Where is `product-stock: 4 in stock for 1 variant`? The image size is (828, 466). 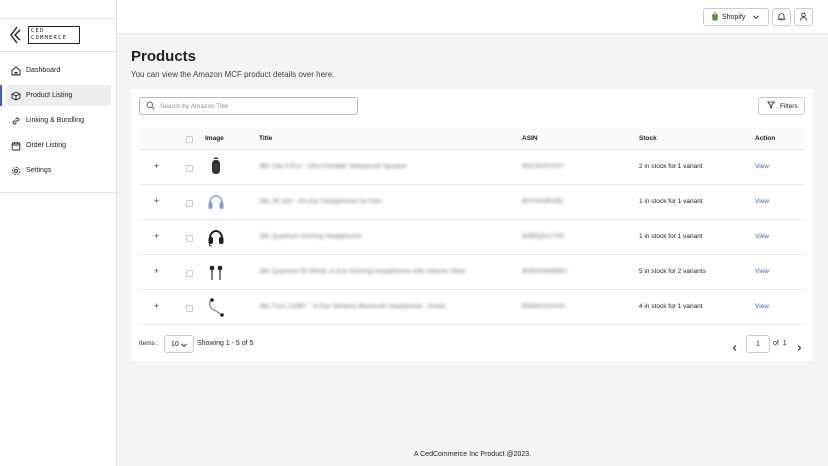
product-stock: 4 in stock for 1 variant is located at coordinates (671, 306).